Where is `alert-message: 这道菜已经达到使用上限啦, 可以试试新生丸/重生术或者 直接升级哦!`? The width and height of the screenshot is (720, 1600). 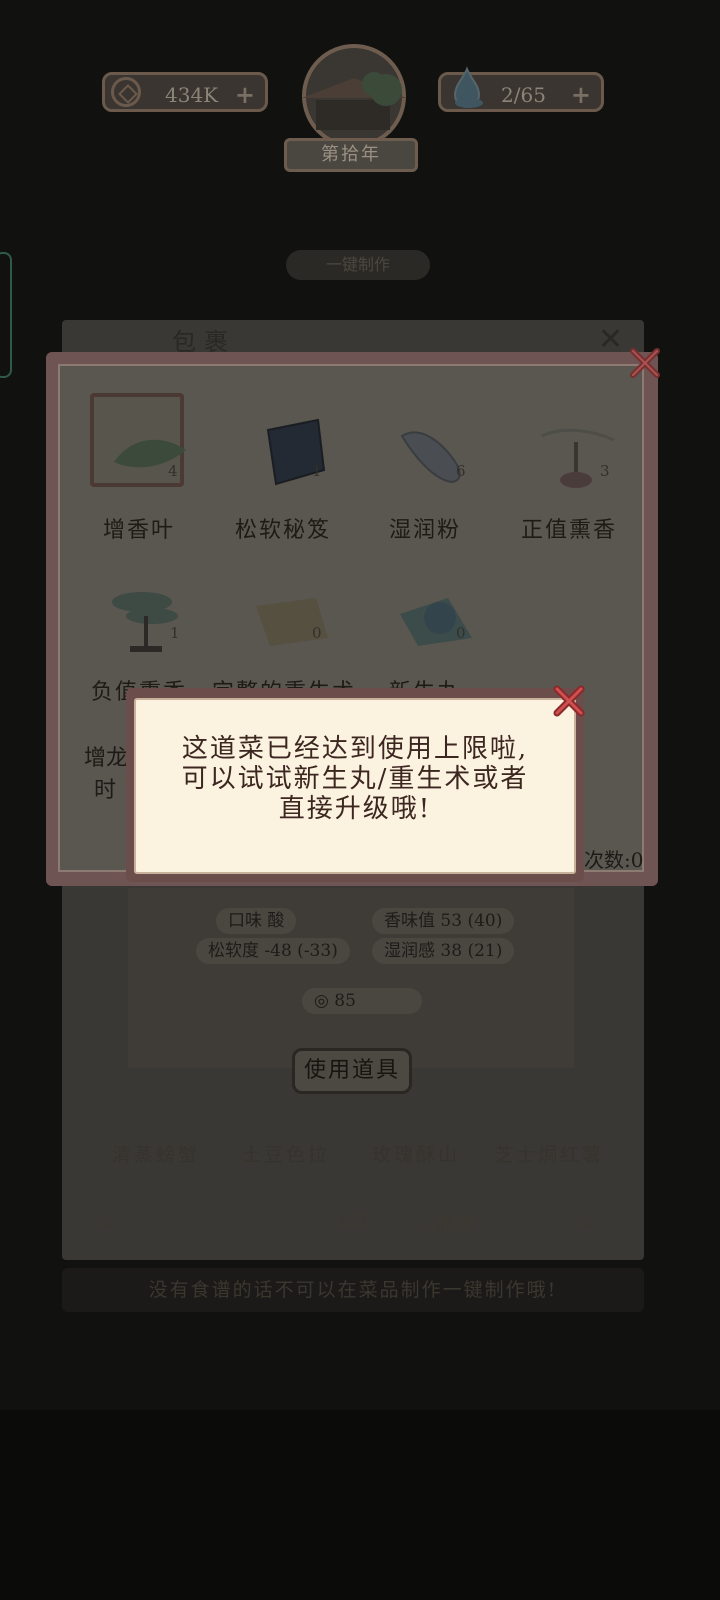 alert-message: 这道菜已经达到使用上限啦, 可以试试新生丸/重生术或者 直接升级哦! is located at coordinates (355, 779).